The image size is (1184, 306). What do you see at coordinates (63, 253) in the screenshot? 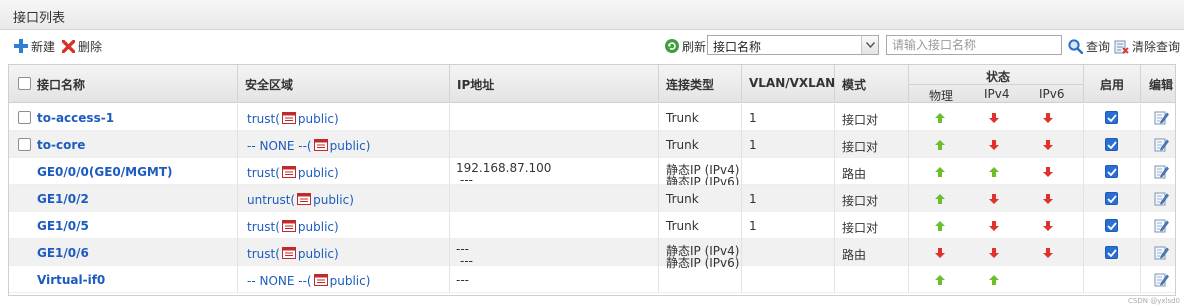
I see `interface-name-link: GE1/0/6` at bounding box center [63, 253].